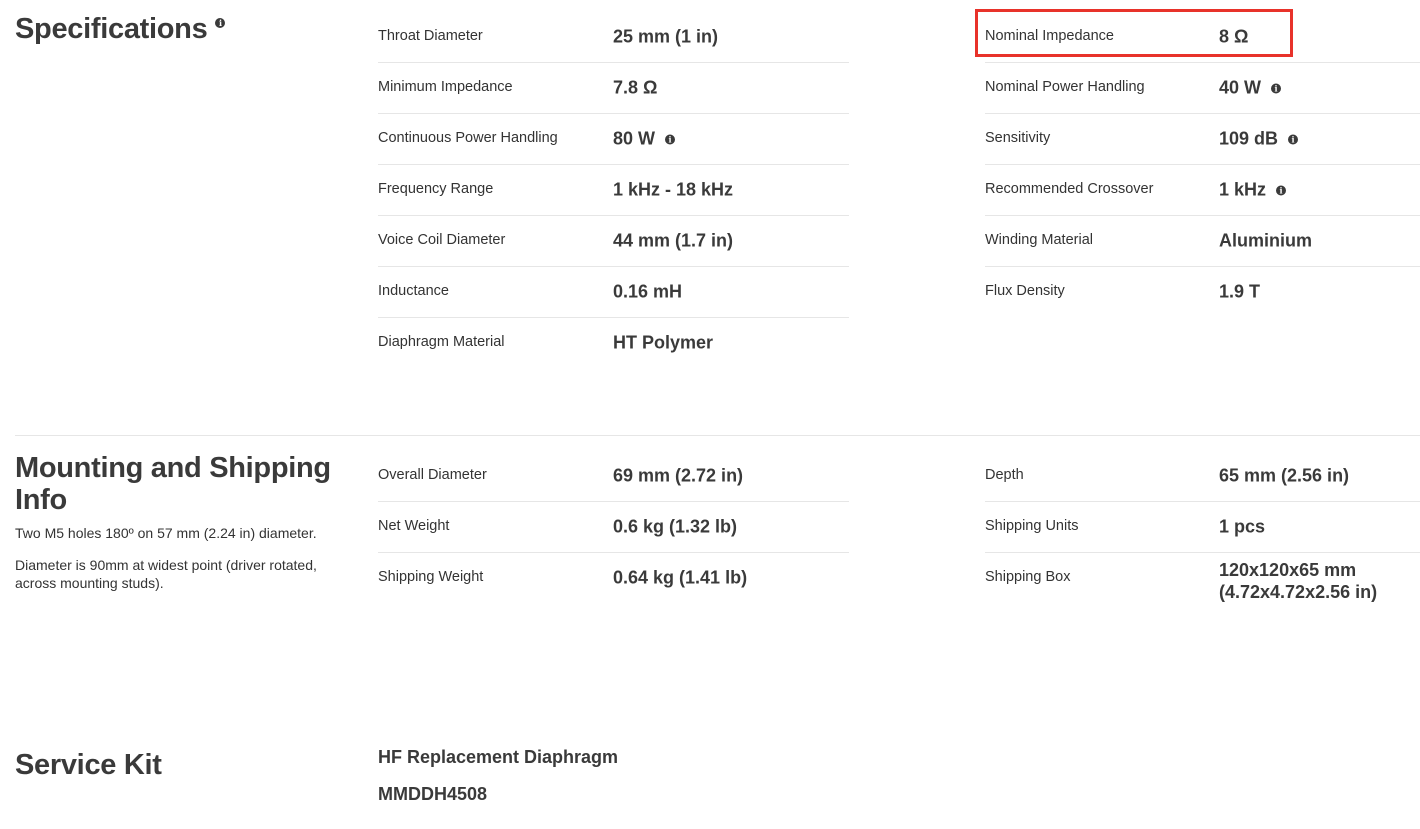  Describe the element at coordinates (498, 757) in the screenshot. I see `service-kit-item-name: HF Replacement Diaphragm` at that location.